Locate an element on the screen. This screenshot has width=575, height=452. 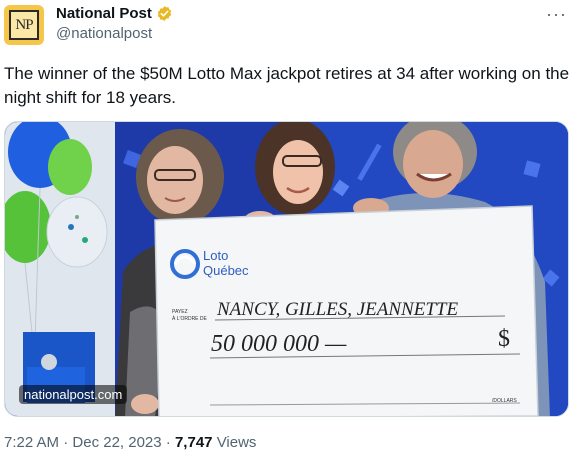
tweet-meta: 7:22 AM · Dec 22, 2023 · 7,747 Views is located at coordinates (130, 442).